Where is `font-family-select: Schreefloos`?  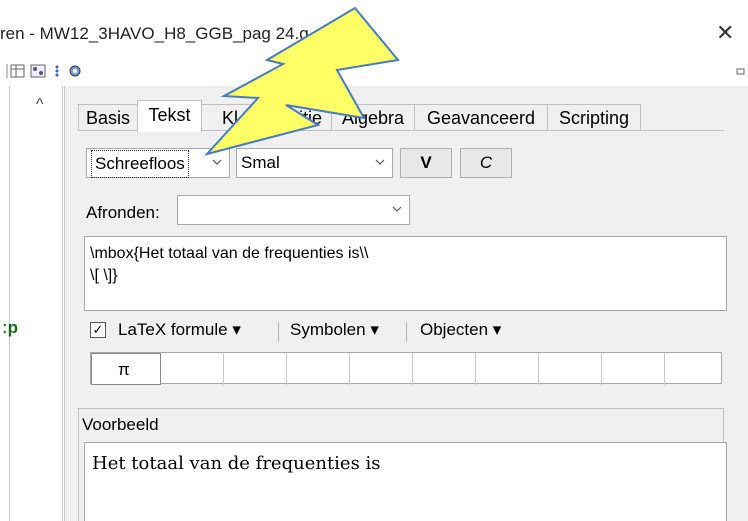
font-family-select: Schreefloos is located at coordinates (158, 163).